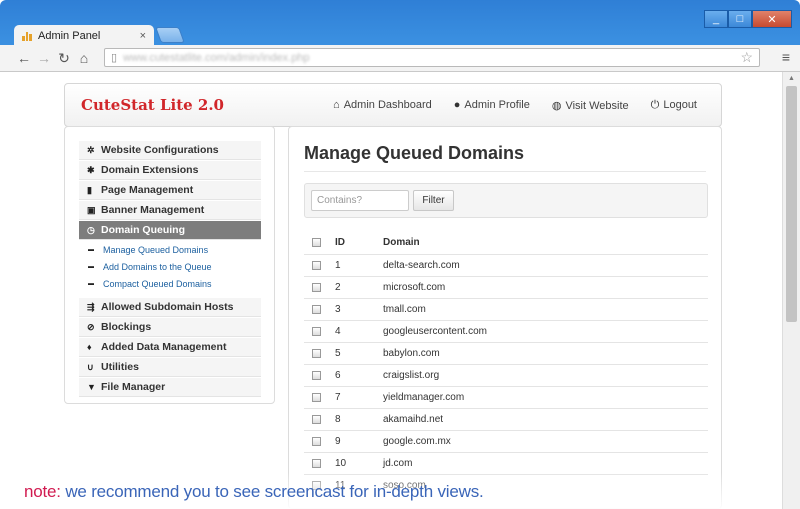 The image size is (800, 509). I want to click on row-domain: craigslist.org, so click(411, 375).